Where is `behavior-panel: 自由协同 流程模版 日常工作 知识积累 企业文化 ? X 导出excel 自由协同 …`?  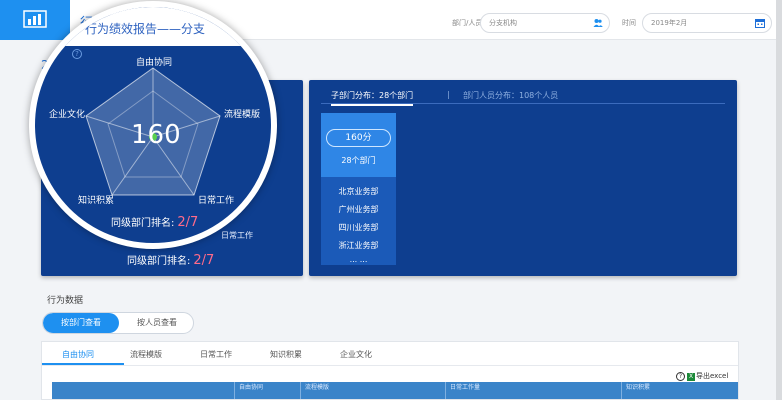
behavior-panel: 自由协同 流程模版 日常工作 知识积累 企业文化 ? X 导出excel 自由协同 … is located at coordinates (390, 370).